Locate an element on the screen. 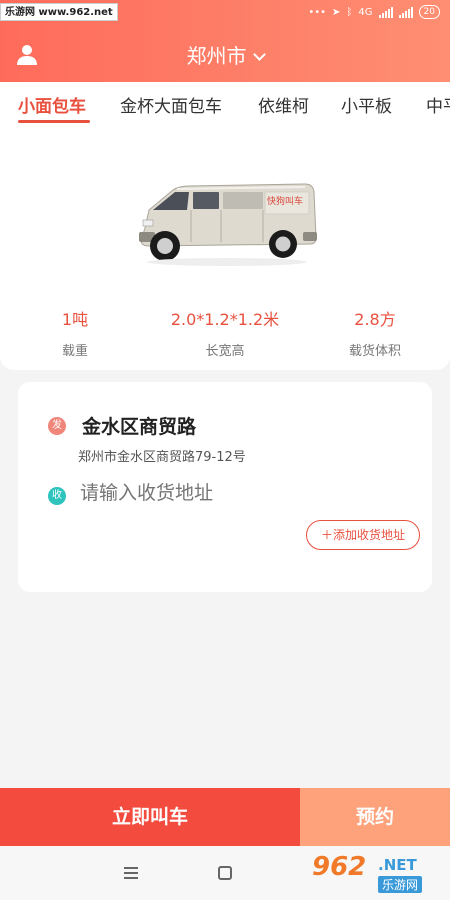  status-bar: 乐游网 www.962.net ••• ➤ ᛒ 4G 20 is located at coordinates (225, 13).